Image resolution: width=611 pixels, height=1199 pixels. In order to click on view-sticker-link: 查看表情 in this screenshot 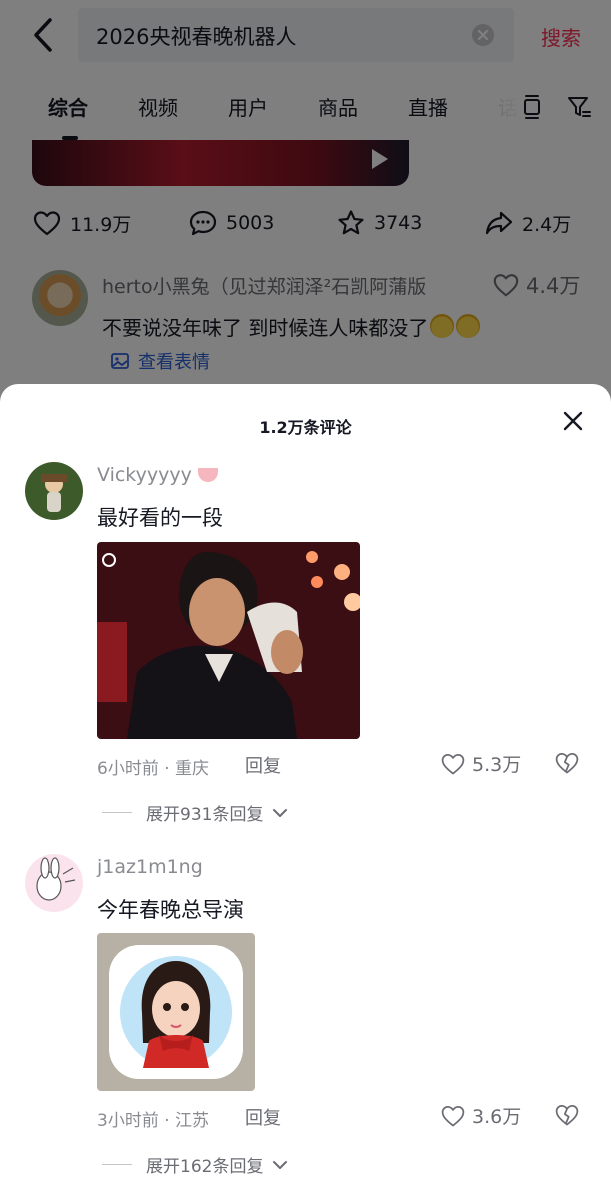, I will do `click(160, 361)`.